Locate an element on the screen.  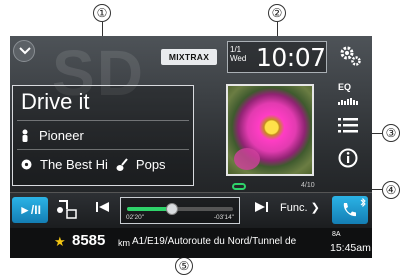
star-icon: ★ is located at coordinates (60, 241).